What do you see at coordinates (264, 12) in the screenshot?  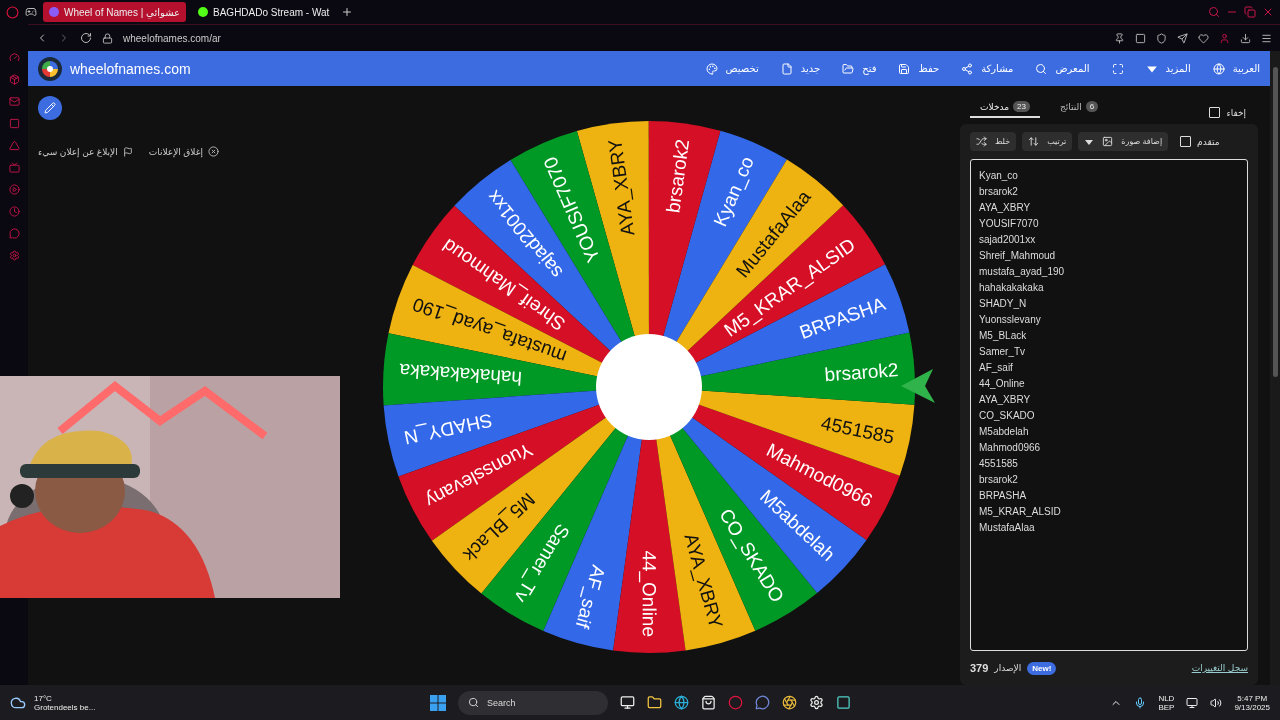 I see `browser-tab: BAGHDADo Stream - Wat` at bounding box center [264, 12].